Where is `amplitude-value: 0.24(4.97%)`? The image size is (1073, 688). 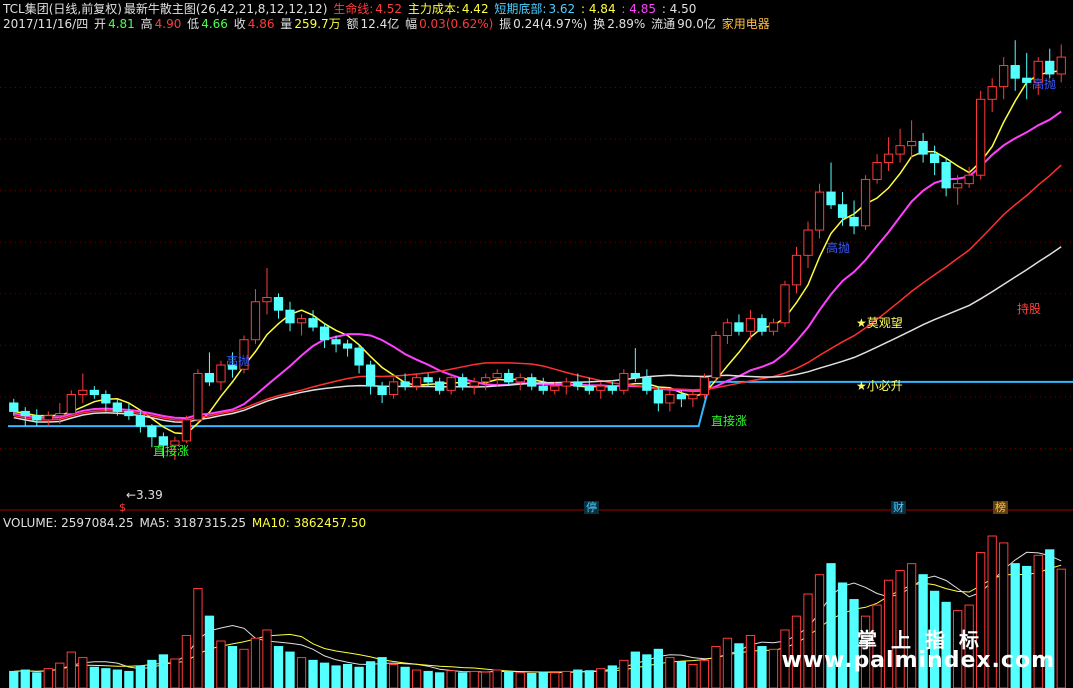
amplitude-value: 0.24(4.97%) is located at coordinates (550, 24).